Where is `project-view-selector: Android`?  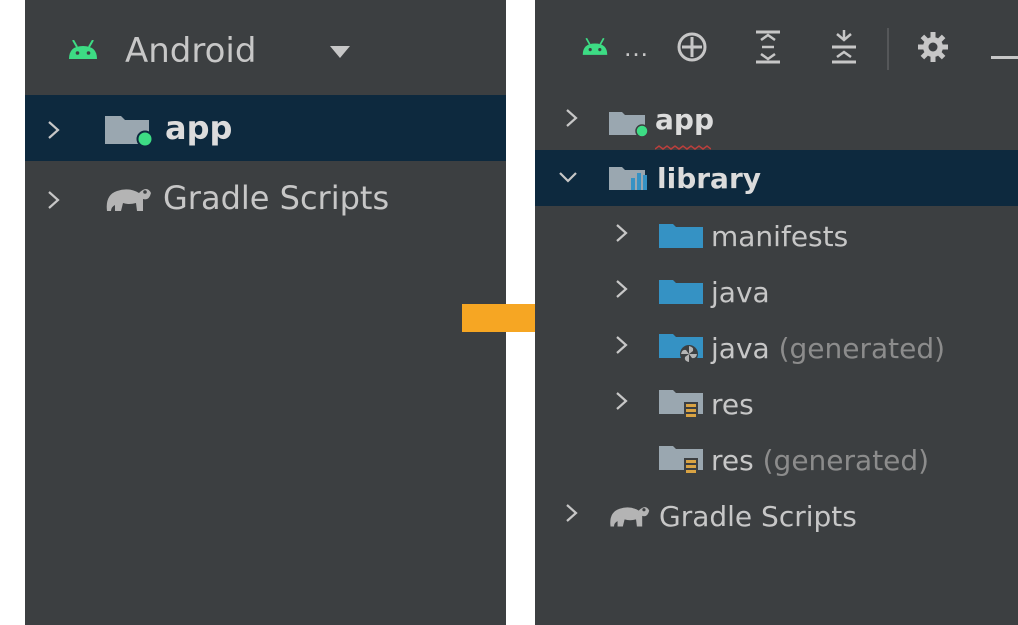 project-view-selector: Android is located at coordinates (190, 51).